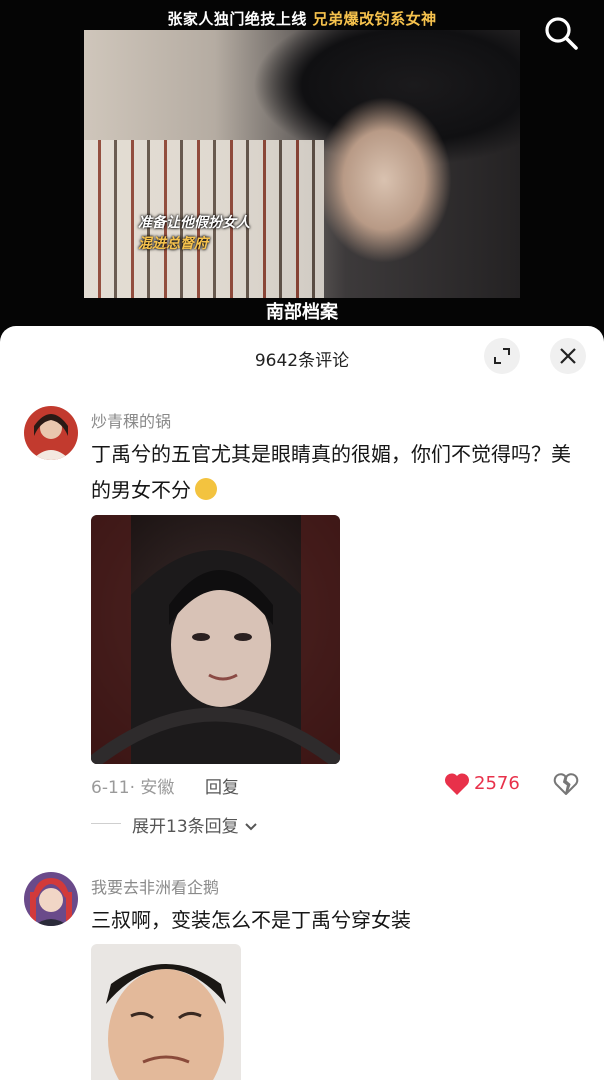 This screenshot has height=1080, width=604. What do you see at coordinates (206, 489) in the screenshot?
I see `crying-face-emoji-icon` at bounding box center [206, 489].